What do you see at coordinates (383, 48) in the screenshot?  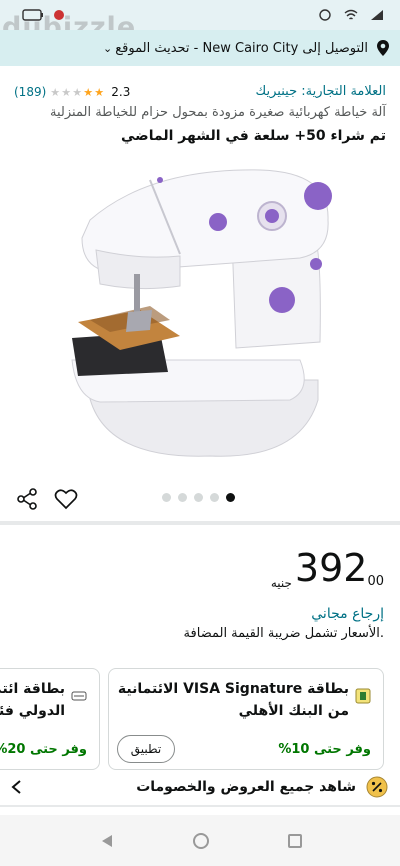 I see `location-pin-icon` at bounding box center [383, 48].